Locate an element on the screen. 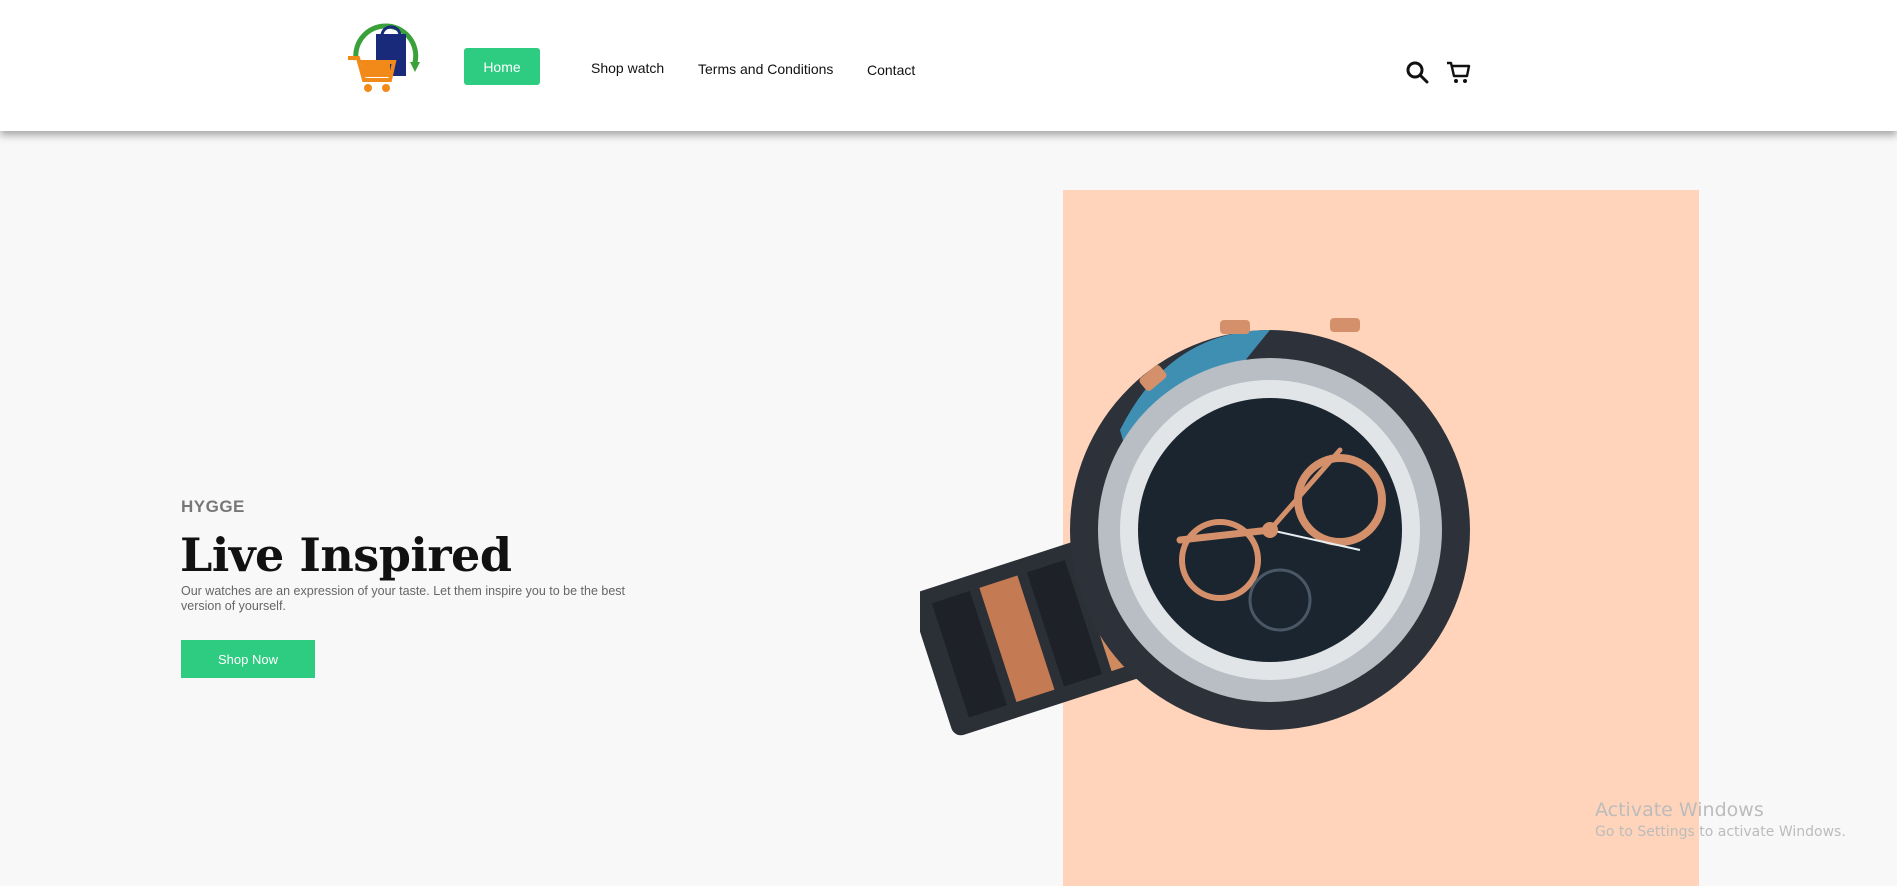  hero-eyebrow: HYGGE is located at coordinates (213, 506).